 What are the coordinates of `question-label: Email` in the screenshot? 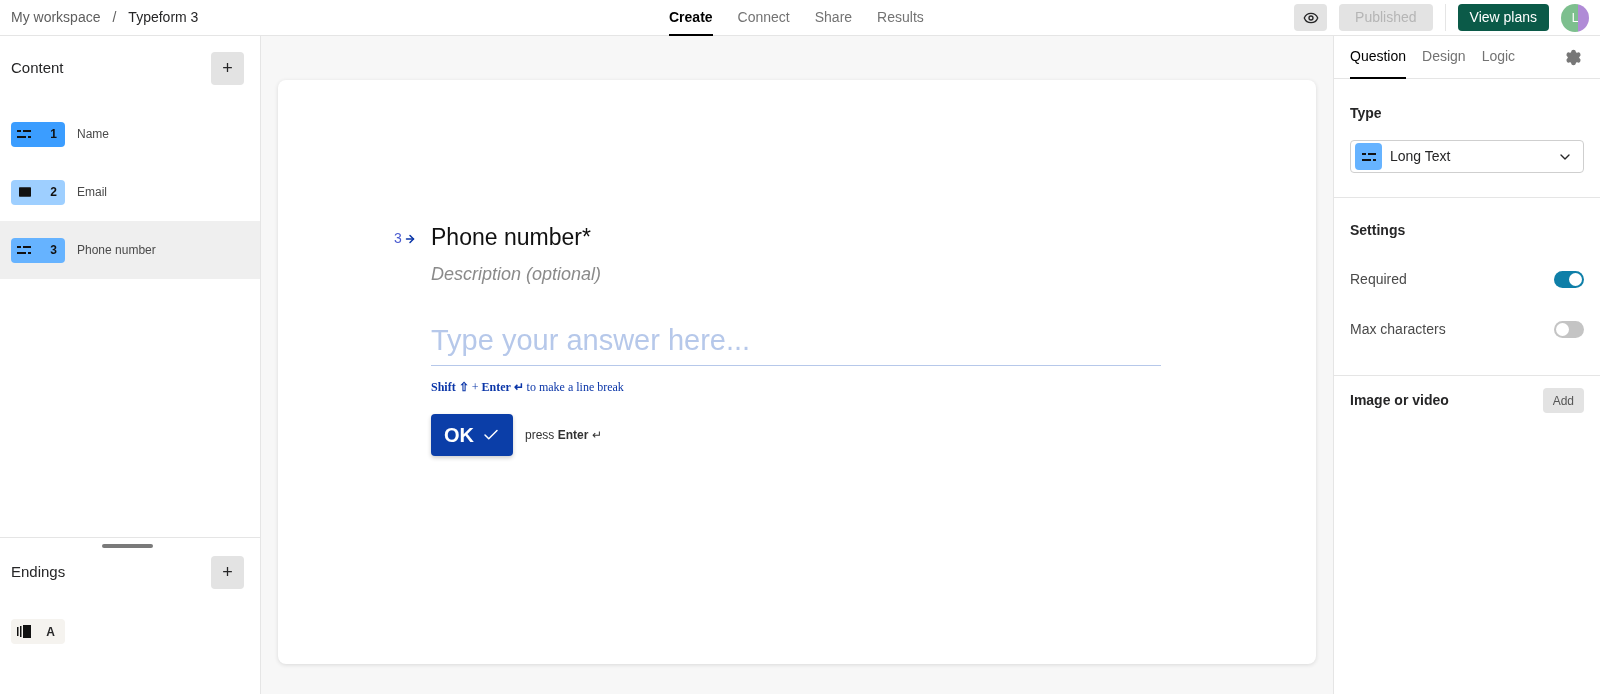 It's located at (92, 192).